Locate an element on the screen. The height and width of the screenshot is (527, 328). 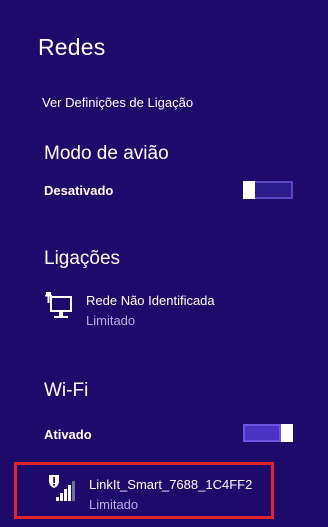
airplane-mode-heading: Modo de avião is located at coordinates (106, 153).